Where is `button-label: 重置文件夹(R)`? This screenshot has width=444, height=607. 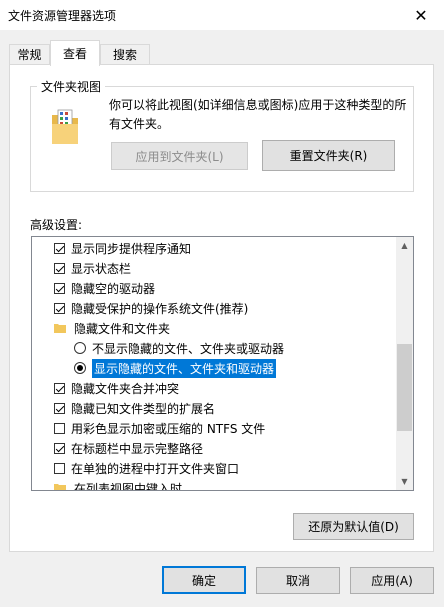 button-label: 重置文件夹(R) is located at coordinates (328, 156).